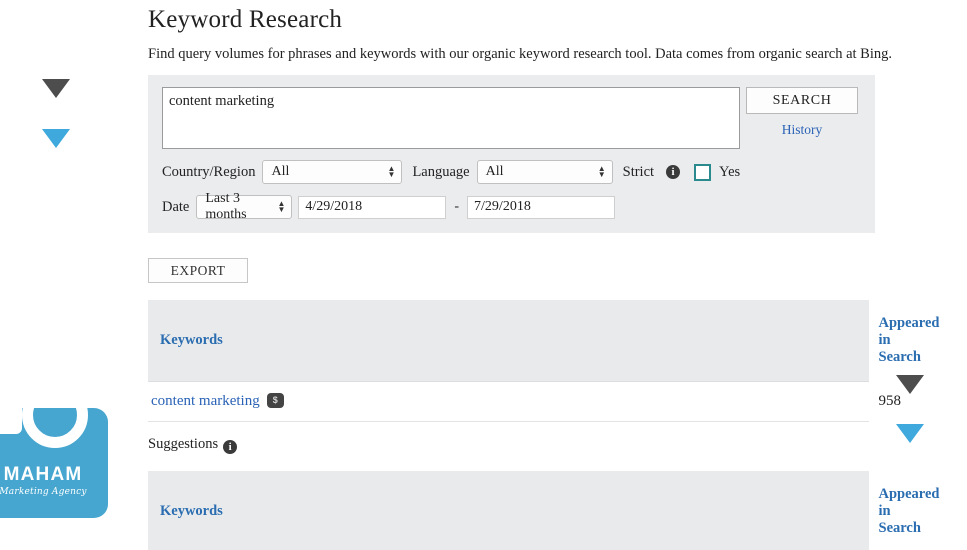  What do you see at coordinates (451, 118) in the screenshot?
I see `keyword-query-input` at bounding box center [451, 118].